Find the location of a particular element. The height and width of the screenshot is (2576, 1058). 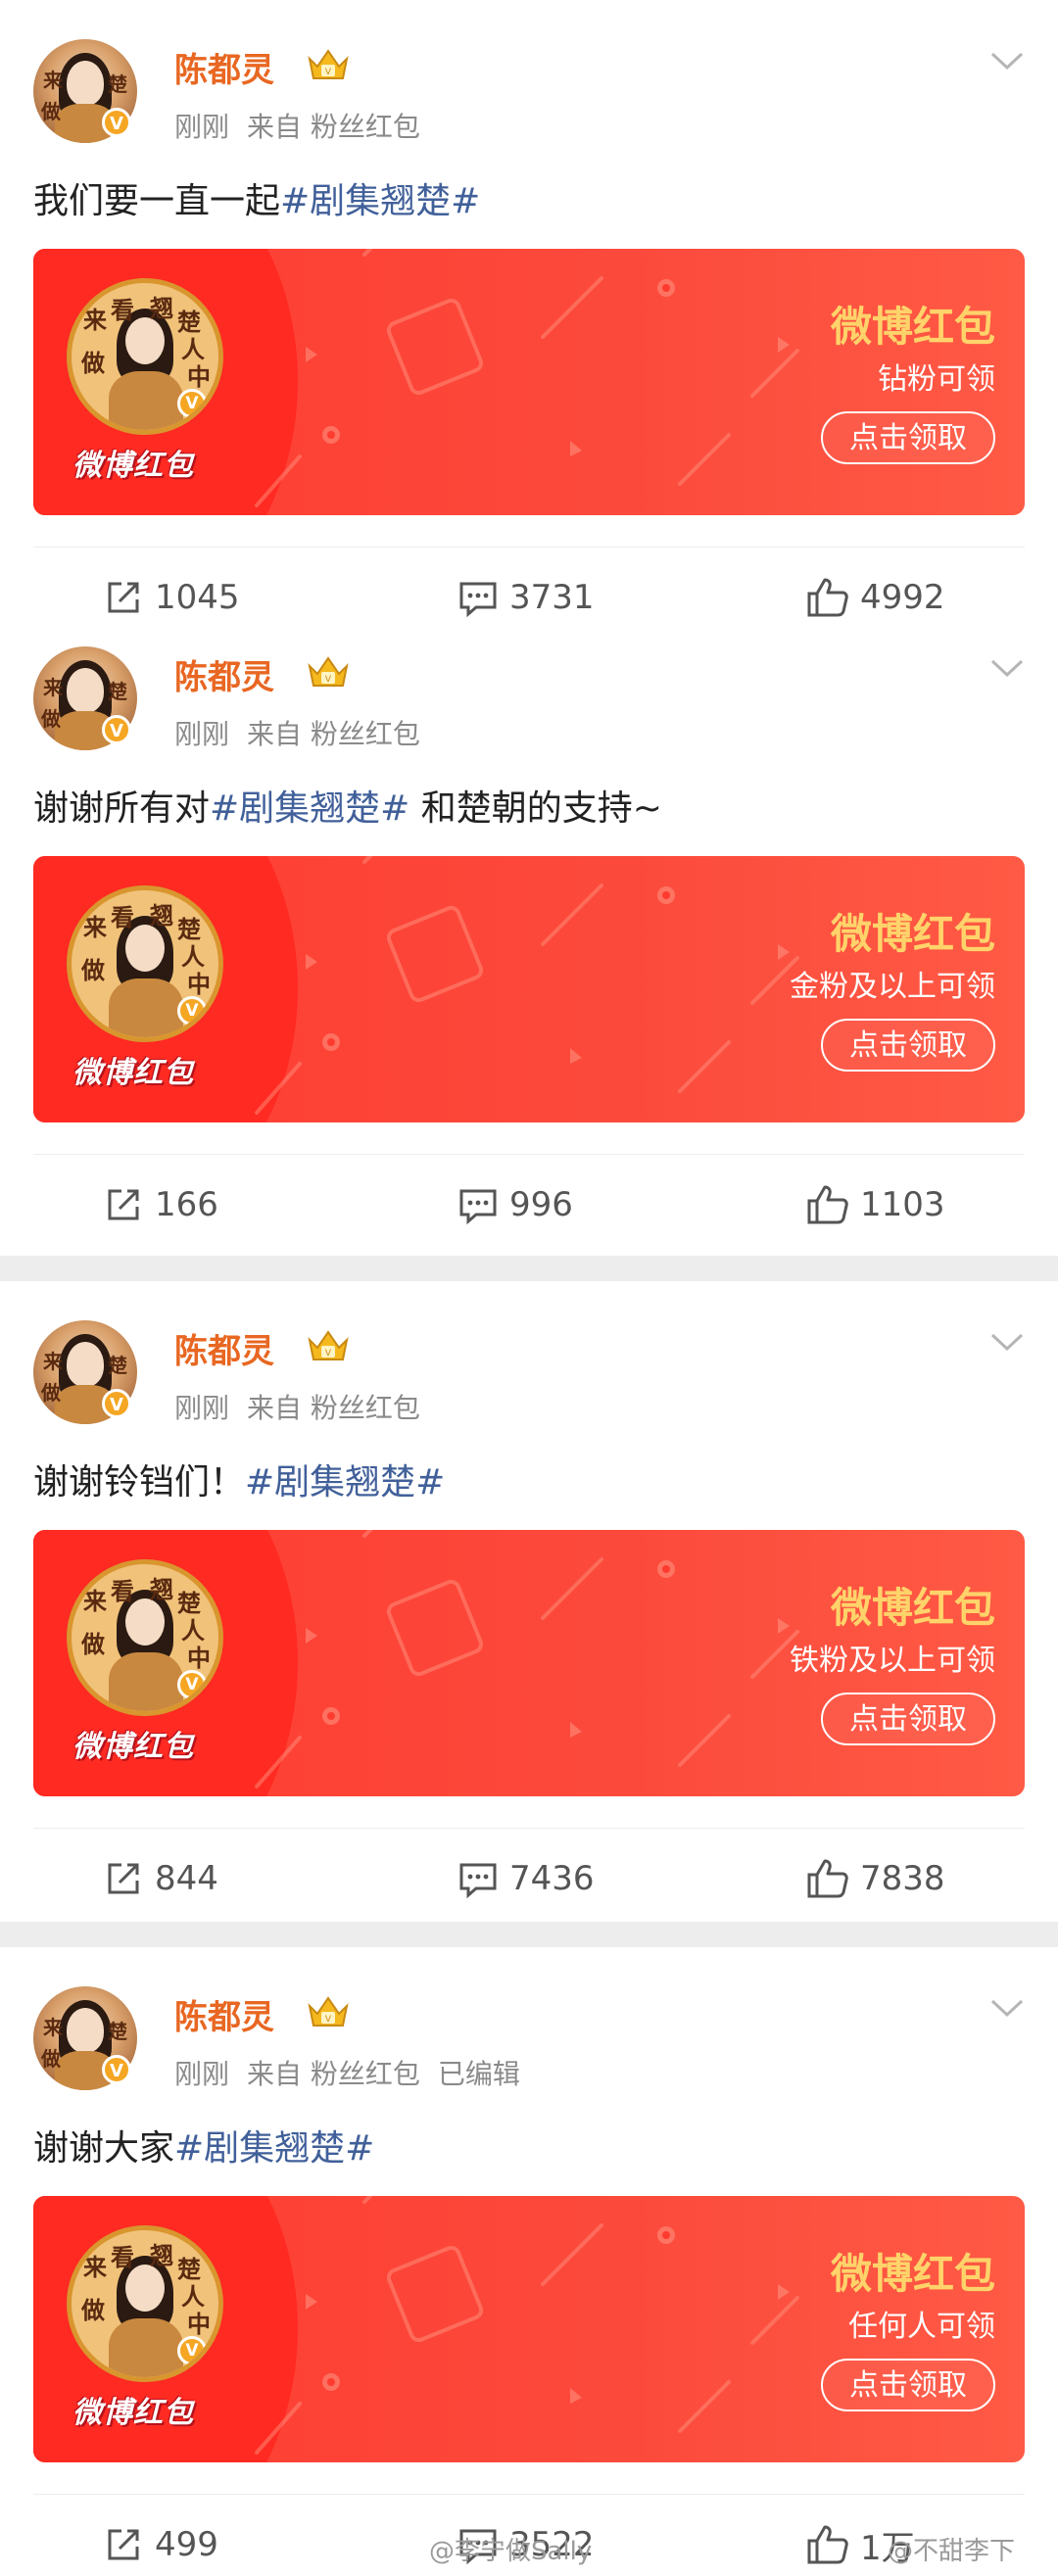

comment-count: 996 is located at coordinates (541, 1204).